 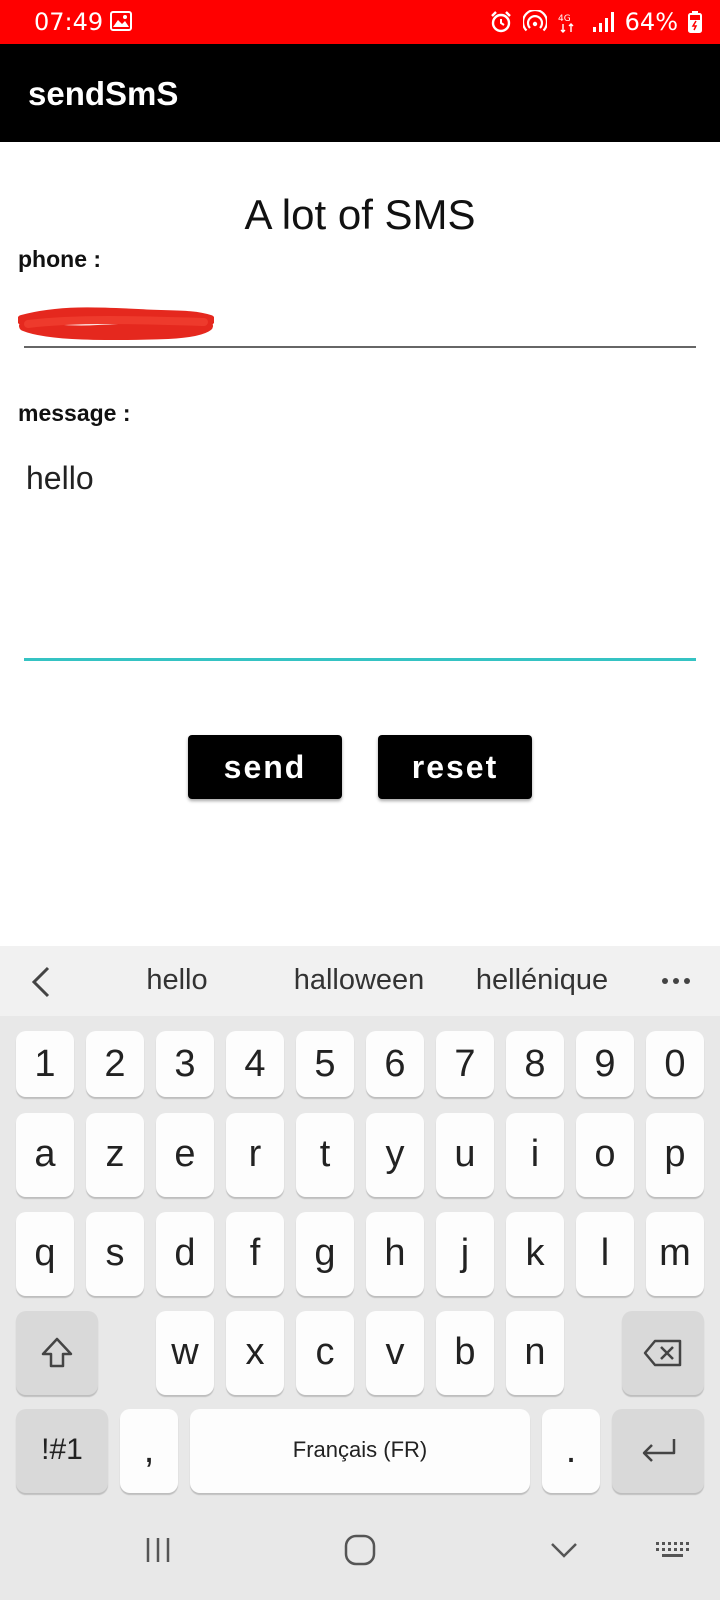 I want to click on period-key: ., so click(x=571, y=1451).